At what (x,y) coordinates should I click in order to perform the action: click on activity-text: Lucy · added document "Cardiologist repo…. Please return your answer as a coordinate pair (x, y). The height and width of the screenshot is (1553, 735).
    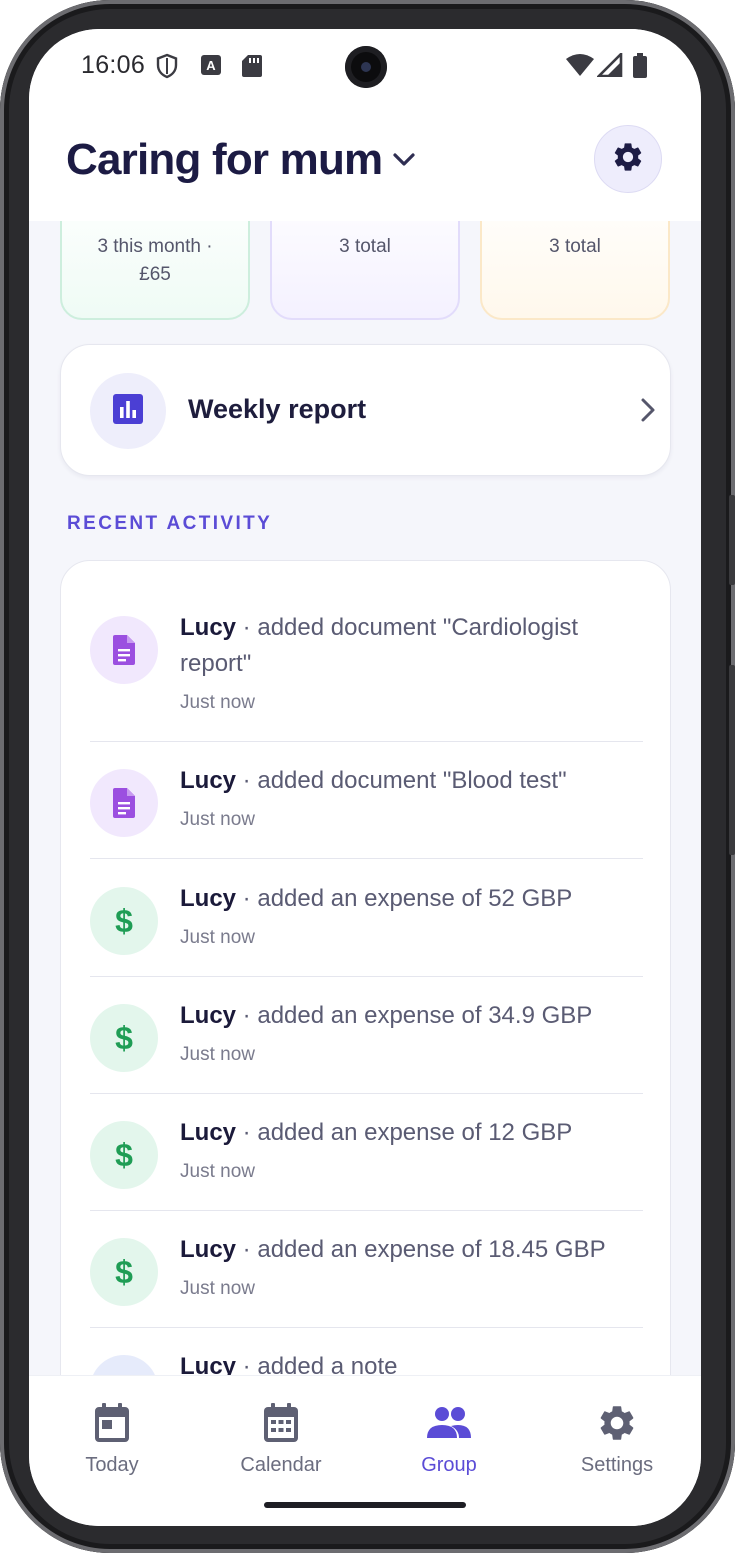
    Looking at the image, I should click on (407, 646).